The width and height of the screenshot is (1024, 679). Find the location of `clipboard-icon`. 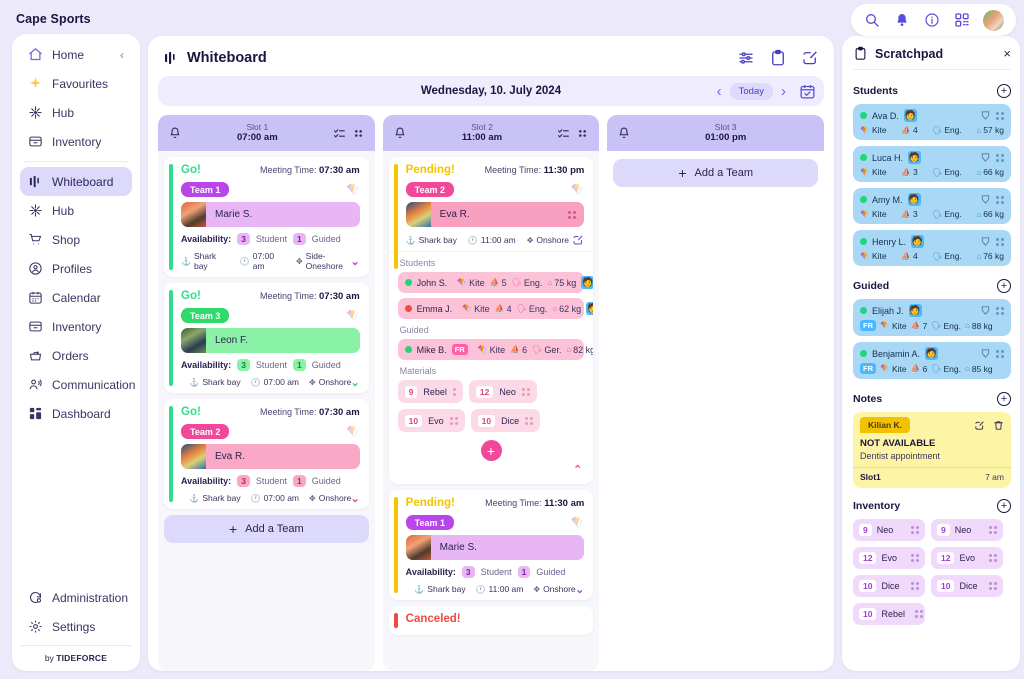

clipboard-icon is located at coordinates (778, 58).